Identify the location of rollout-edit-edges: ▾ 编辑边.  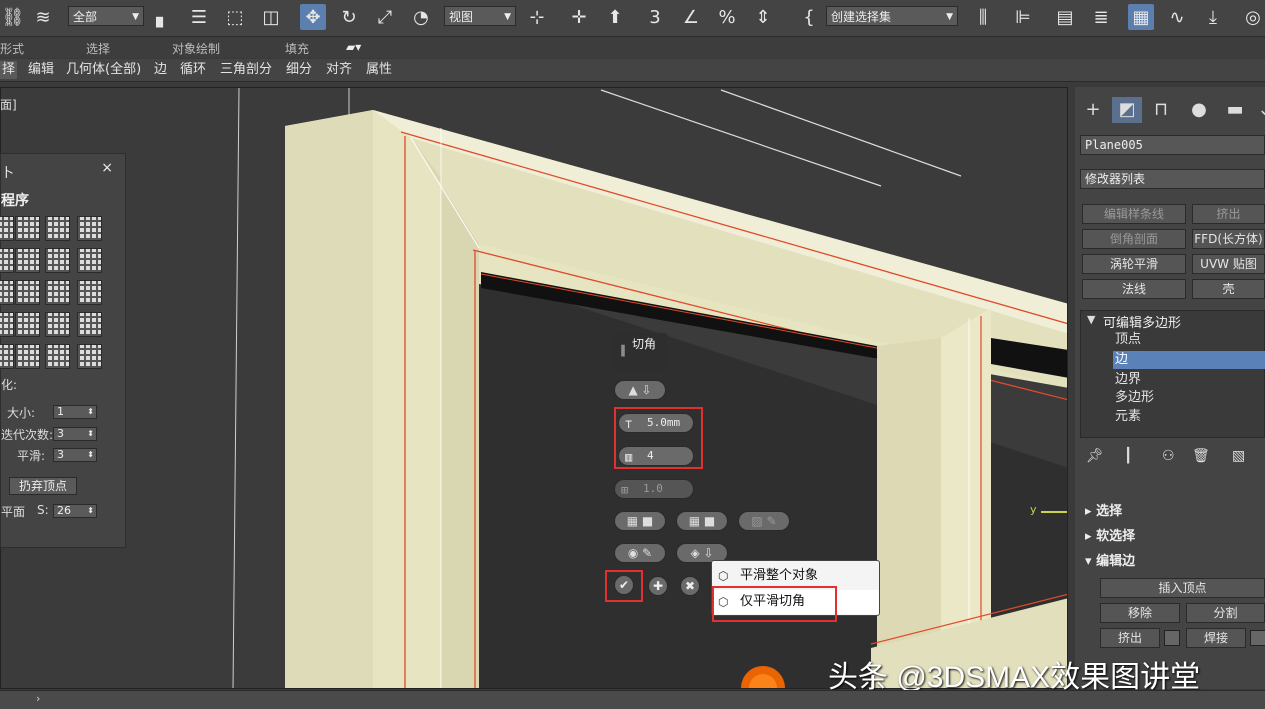
(1110, 559).